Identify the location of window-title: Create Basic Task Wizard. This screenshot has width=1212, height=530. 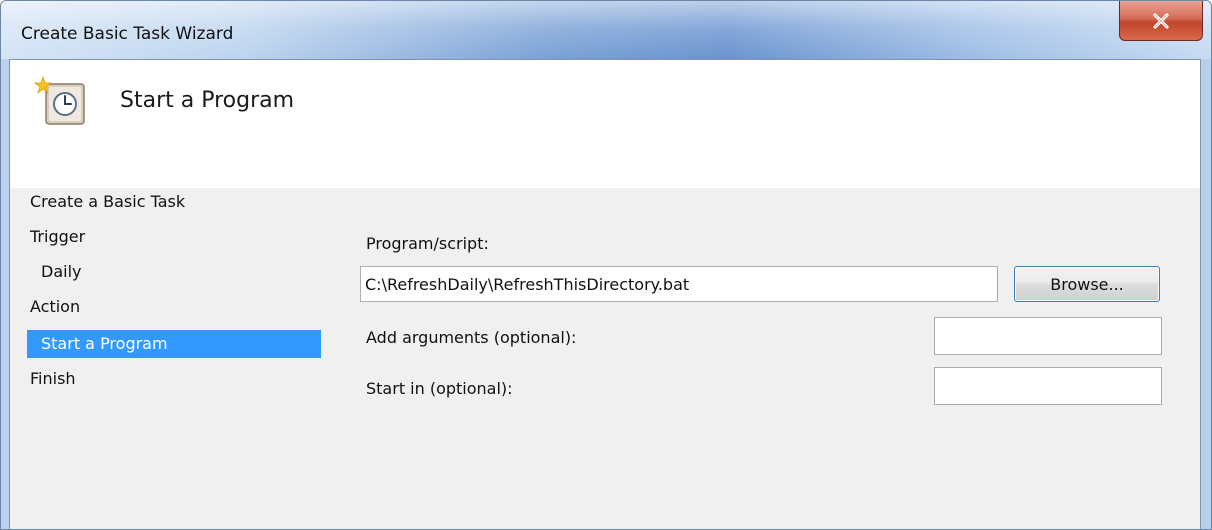
(127, 34).